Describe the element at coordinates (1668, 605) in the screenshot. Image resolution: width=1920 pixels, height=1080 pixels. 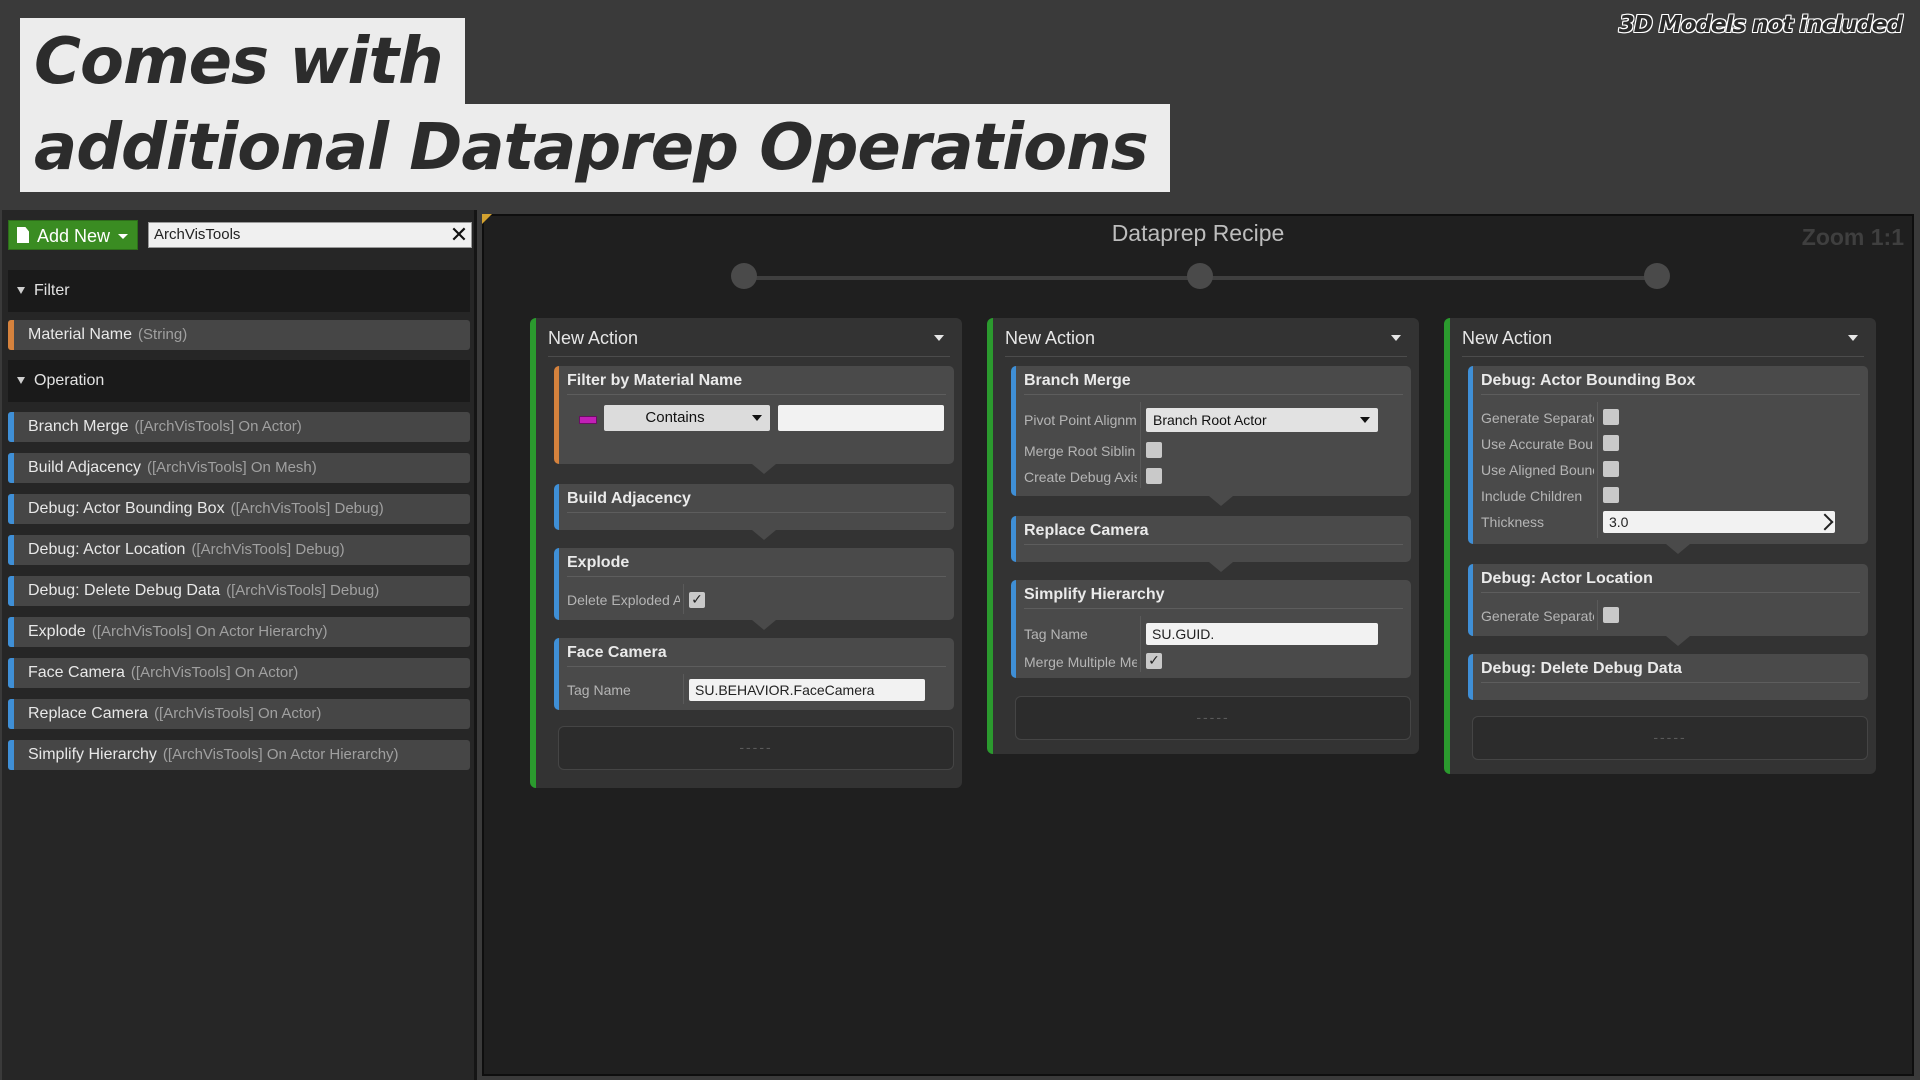
I see `step-debug-actor-location: Debug: Actor Location Generate Separate` at that location.